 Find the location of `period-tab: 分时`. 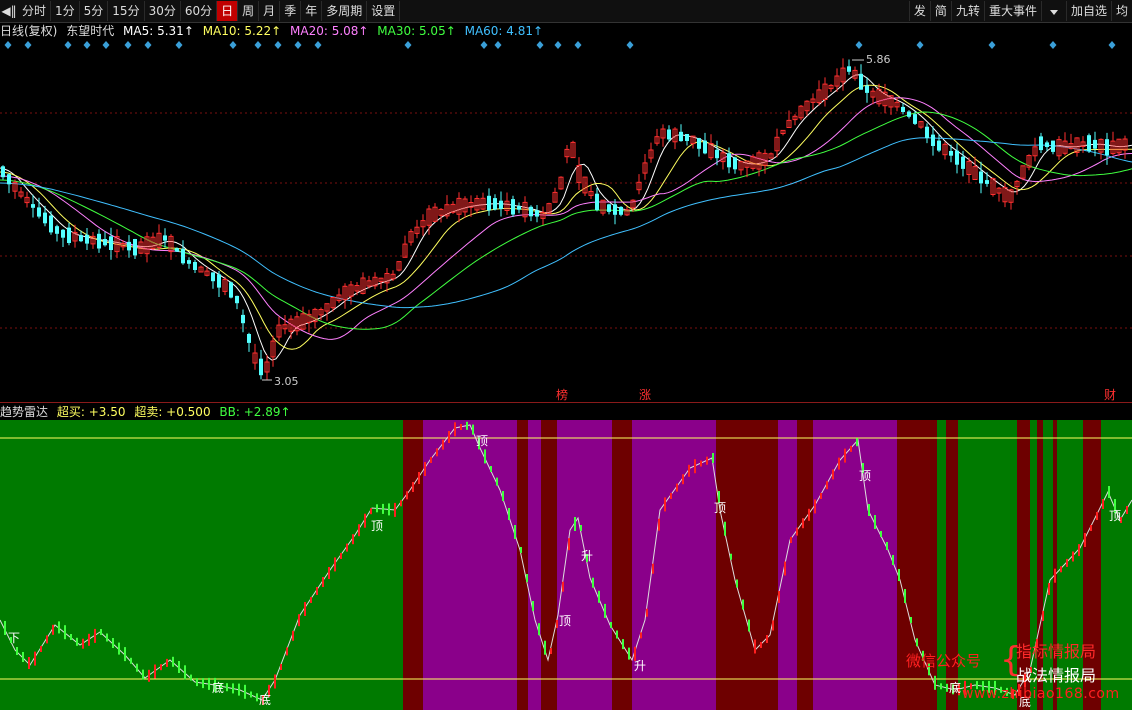

period-tab: 分时 is located at coordinates (35, 11).